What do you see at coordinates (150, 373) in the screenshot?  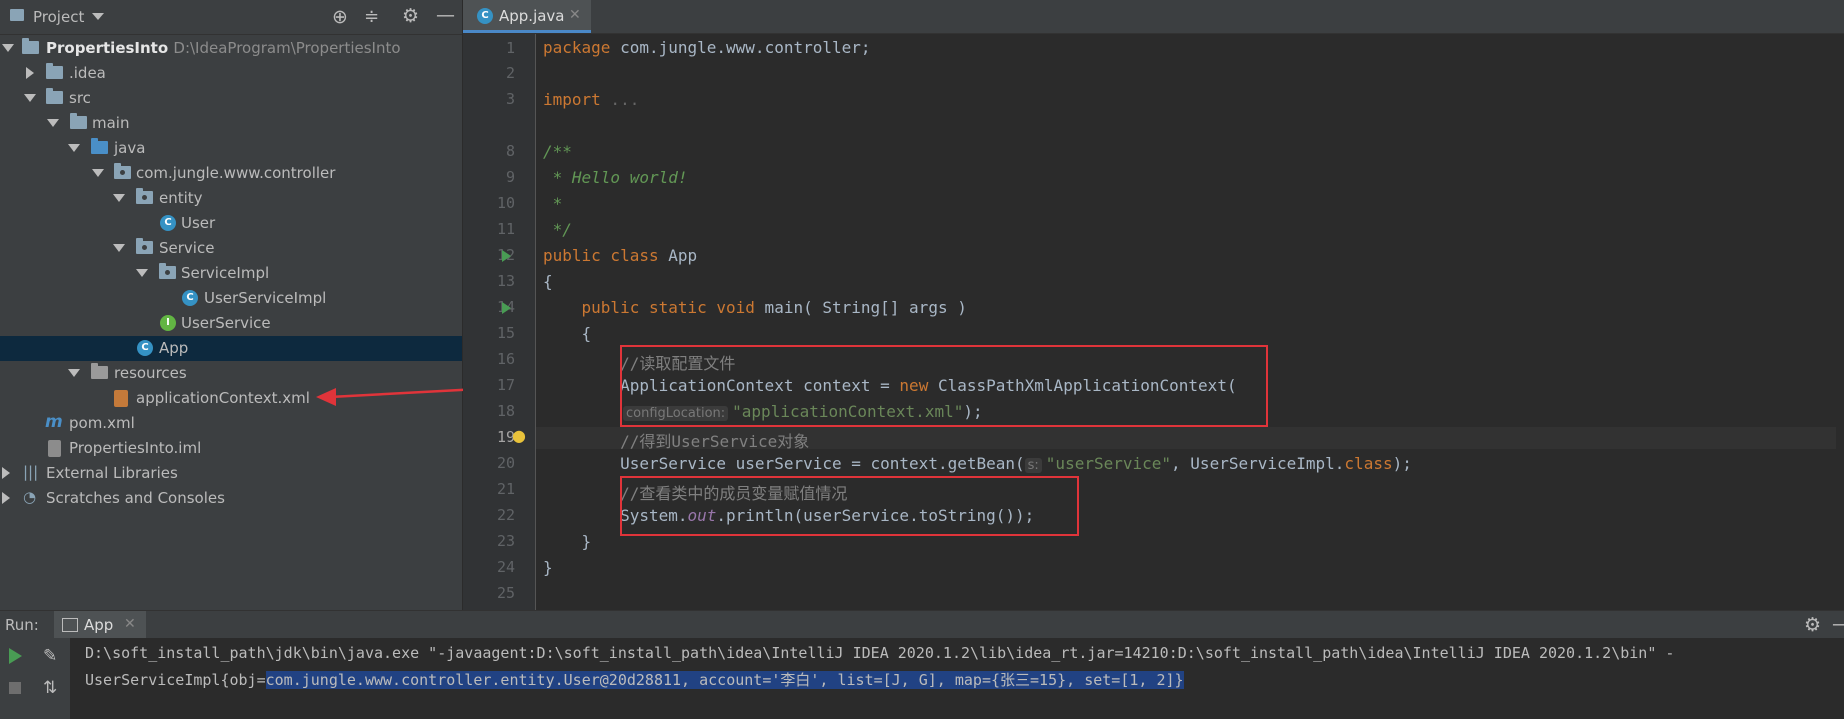 I see `tree-item-label: resources` at bounding box center [150, 373].